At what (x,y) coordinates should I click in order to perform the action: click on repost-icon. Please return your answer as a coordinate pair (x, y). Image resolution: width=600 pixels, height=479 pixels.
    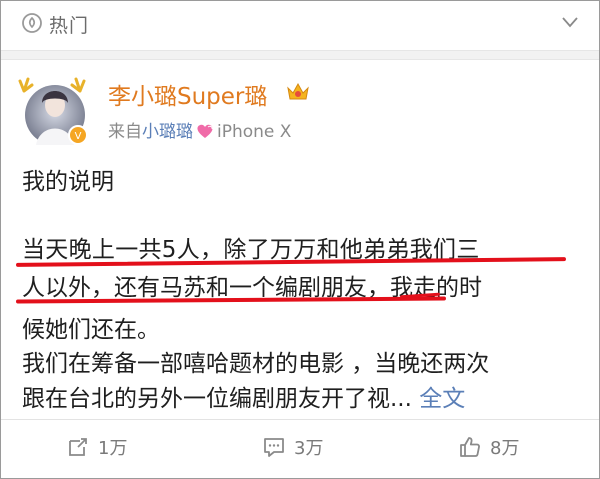
    Looking at the image, I should click on (78, 447).